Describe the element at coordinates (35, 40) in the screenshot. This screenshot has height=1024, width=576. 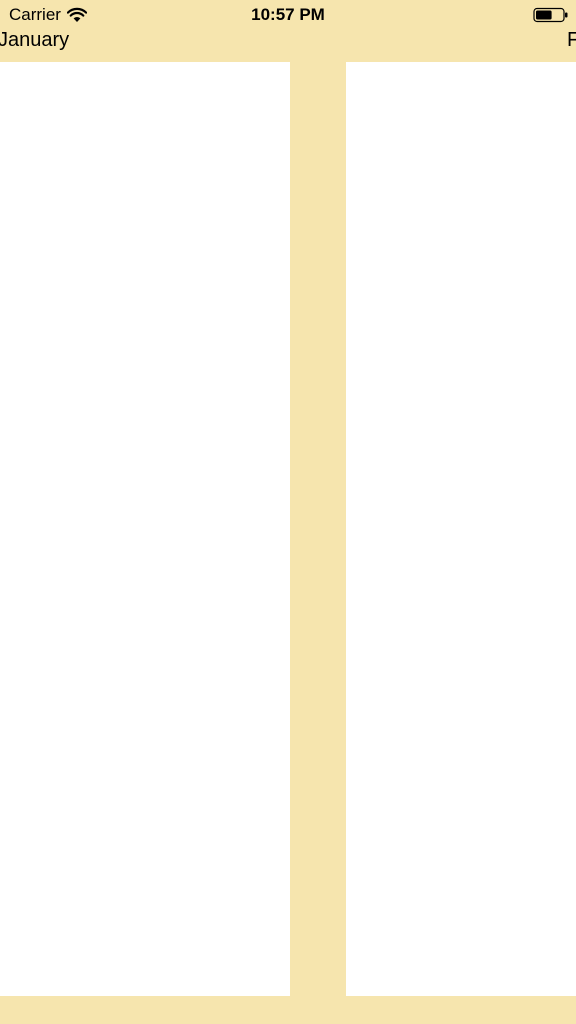
I see `current-month-label: January` at that location.